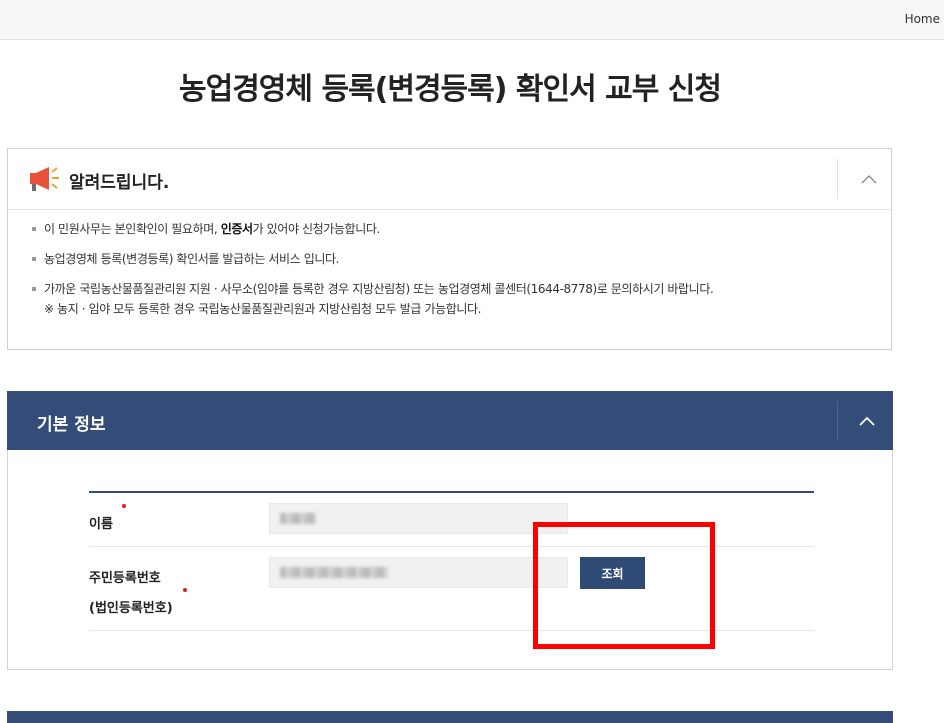 This screenshot has width=944, height=723. Describe the element at coordinates (71, 425) in the screenshot. I see `basic-info-title: 기본 정보` at that location.